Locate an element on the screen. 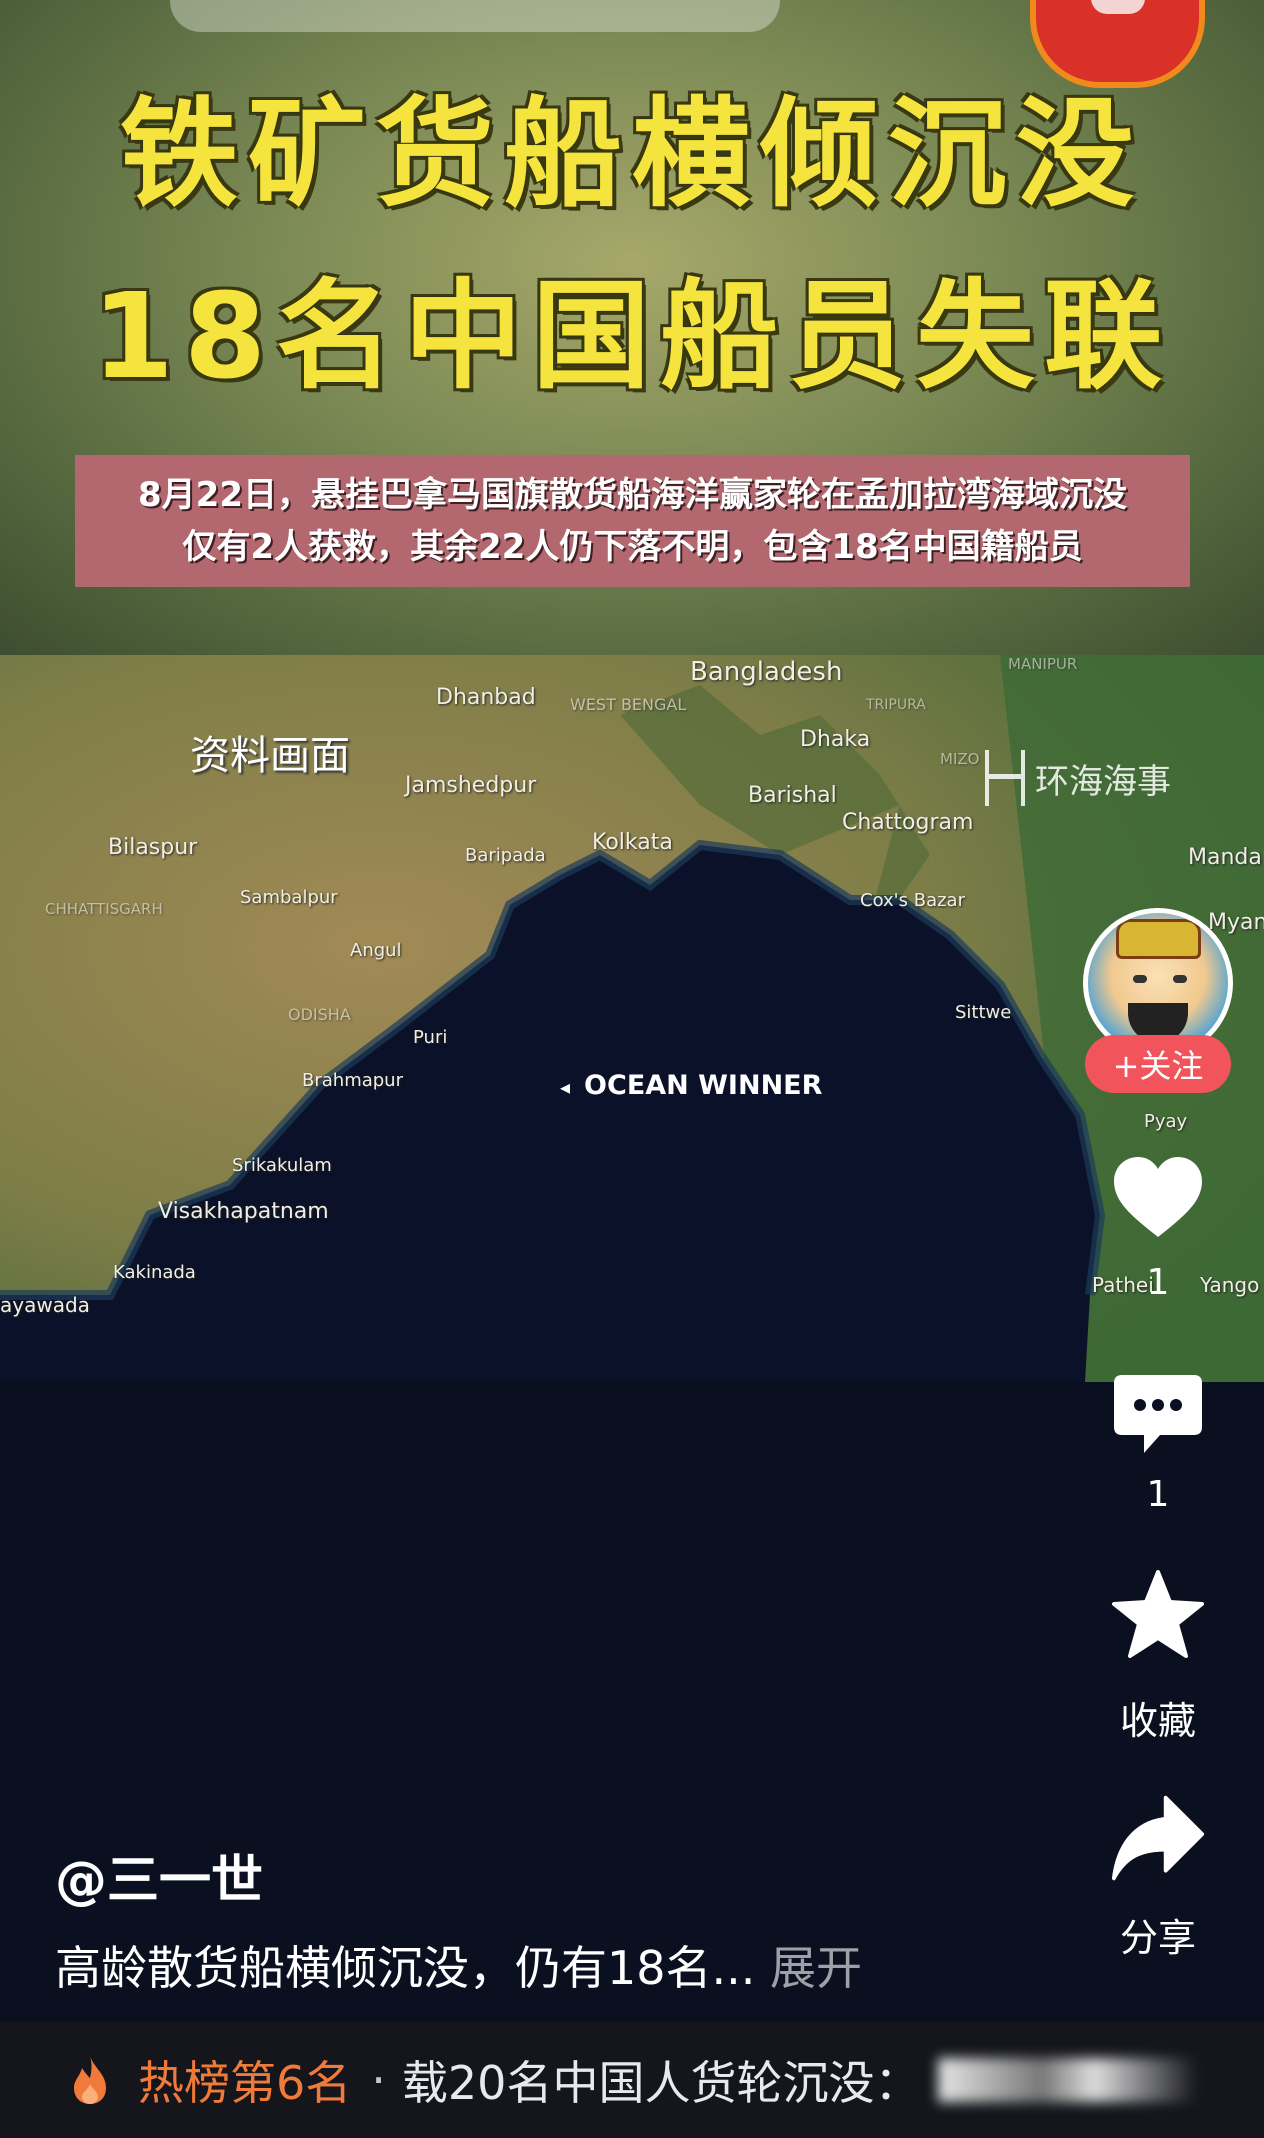 The height and width of the screenshot is (2138, 1264). map-label-kolkata: Kolkata is located at coordinates (632, 842).